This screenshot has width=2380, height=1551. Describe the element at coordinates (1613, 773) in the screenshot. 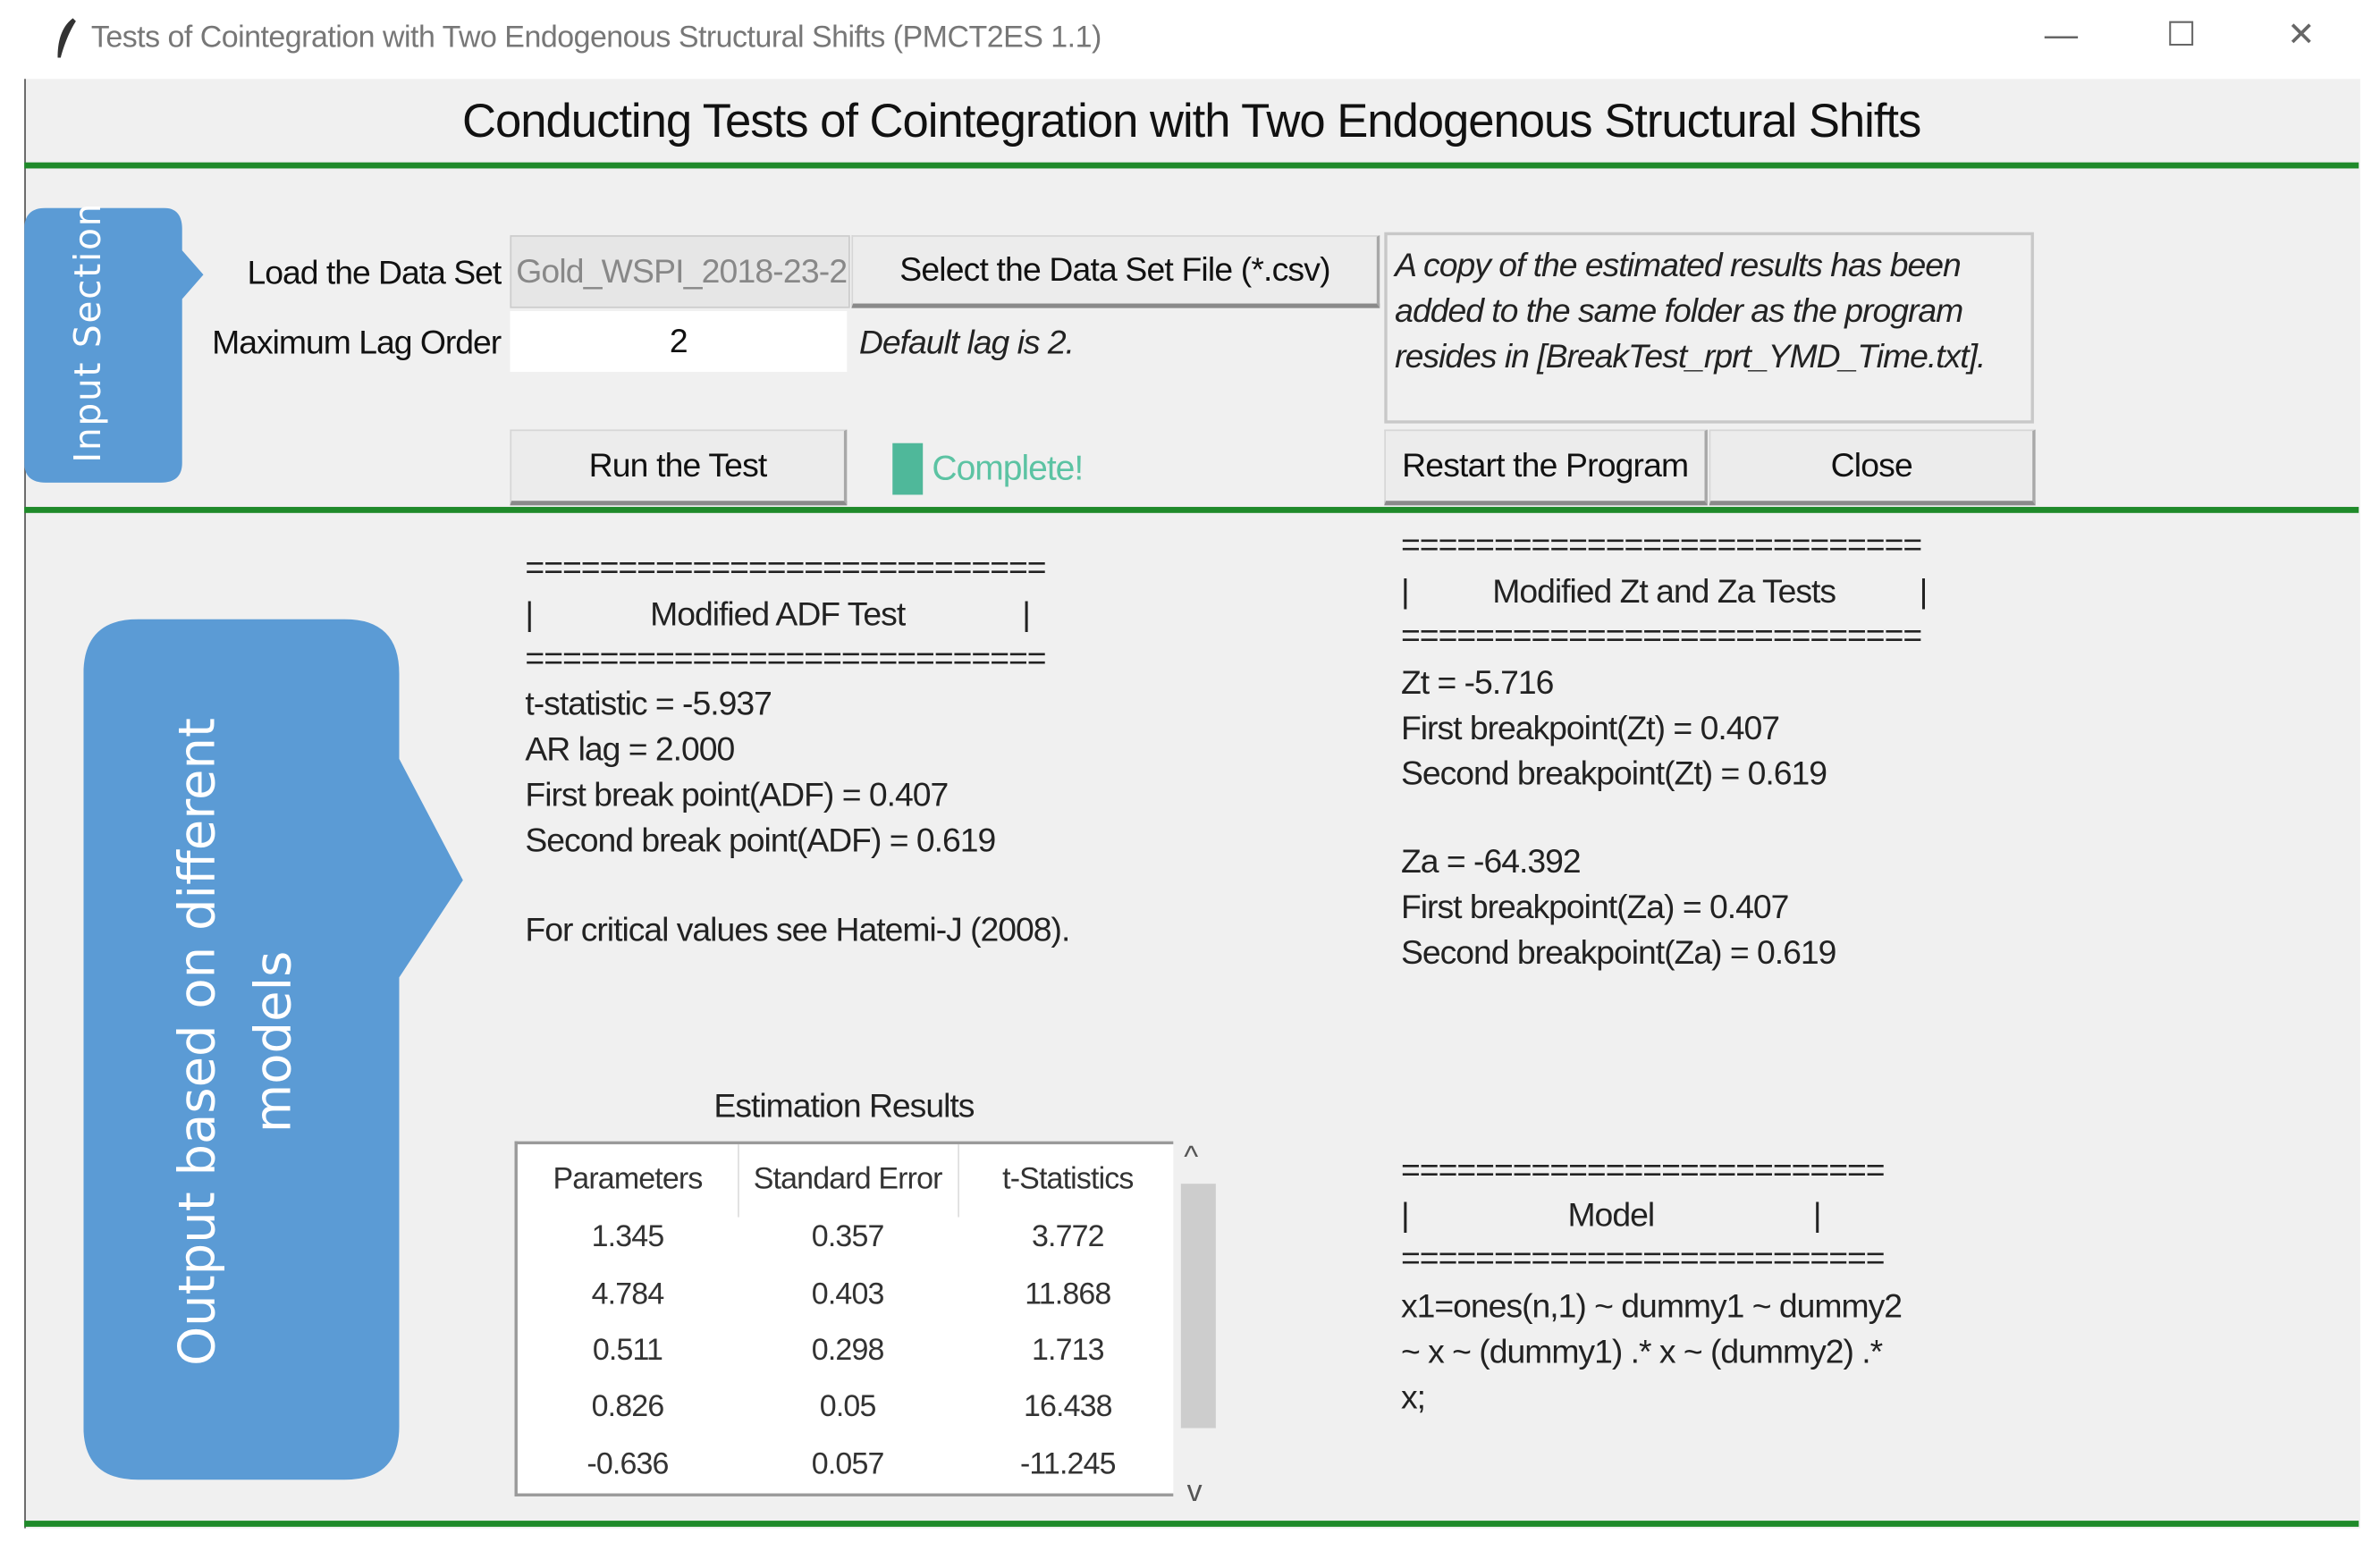

I see `zt-line: Second breakpoint(Zt) = 0.619` at that location.